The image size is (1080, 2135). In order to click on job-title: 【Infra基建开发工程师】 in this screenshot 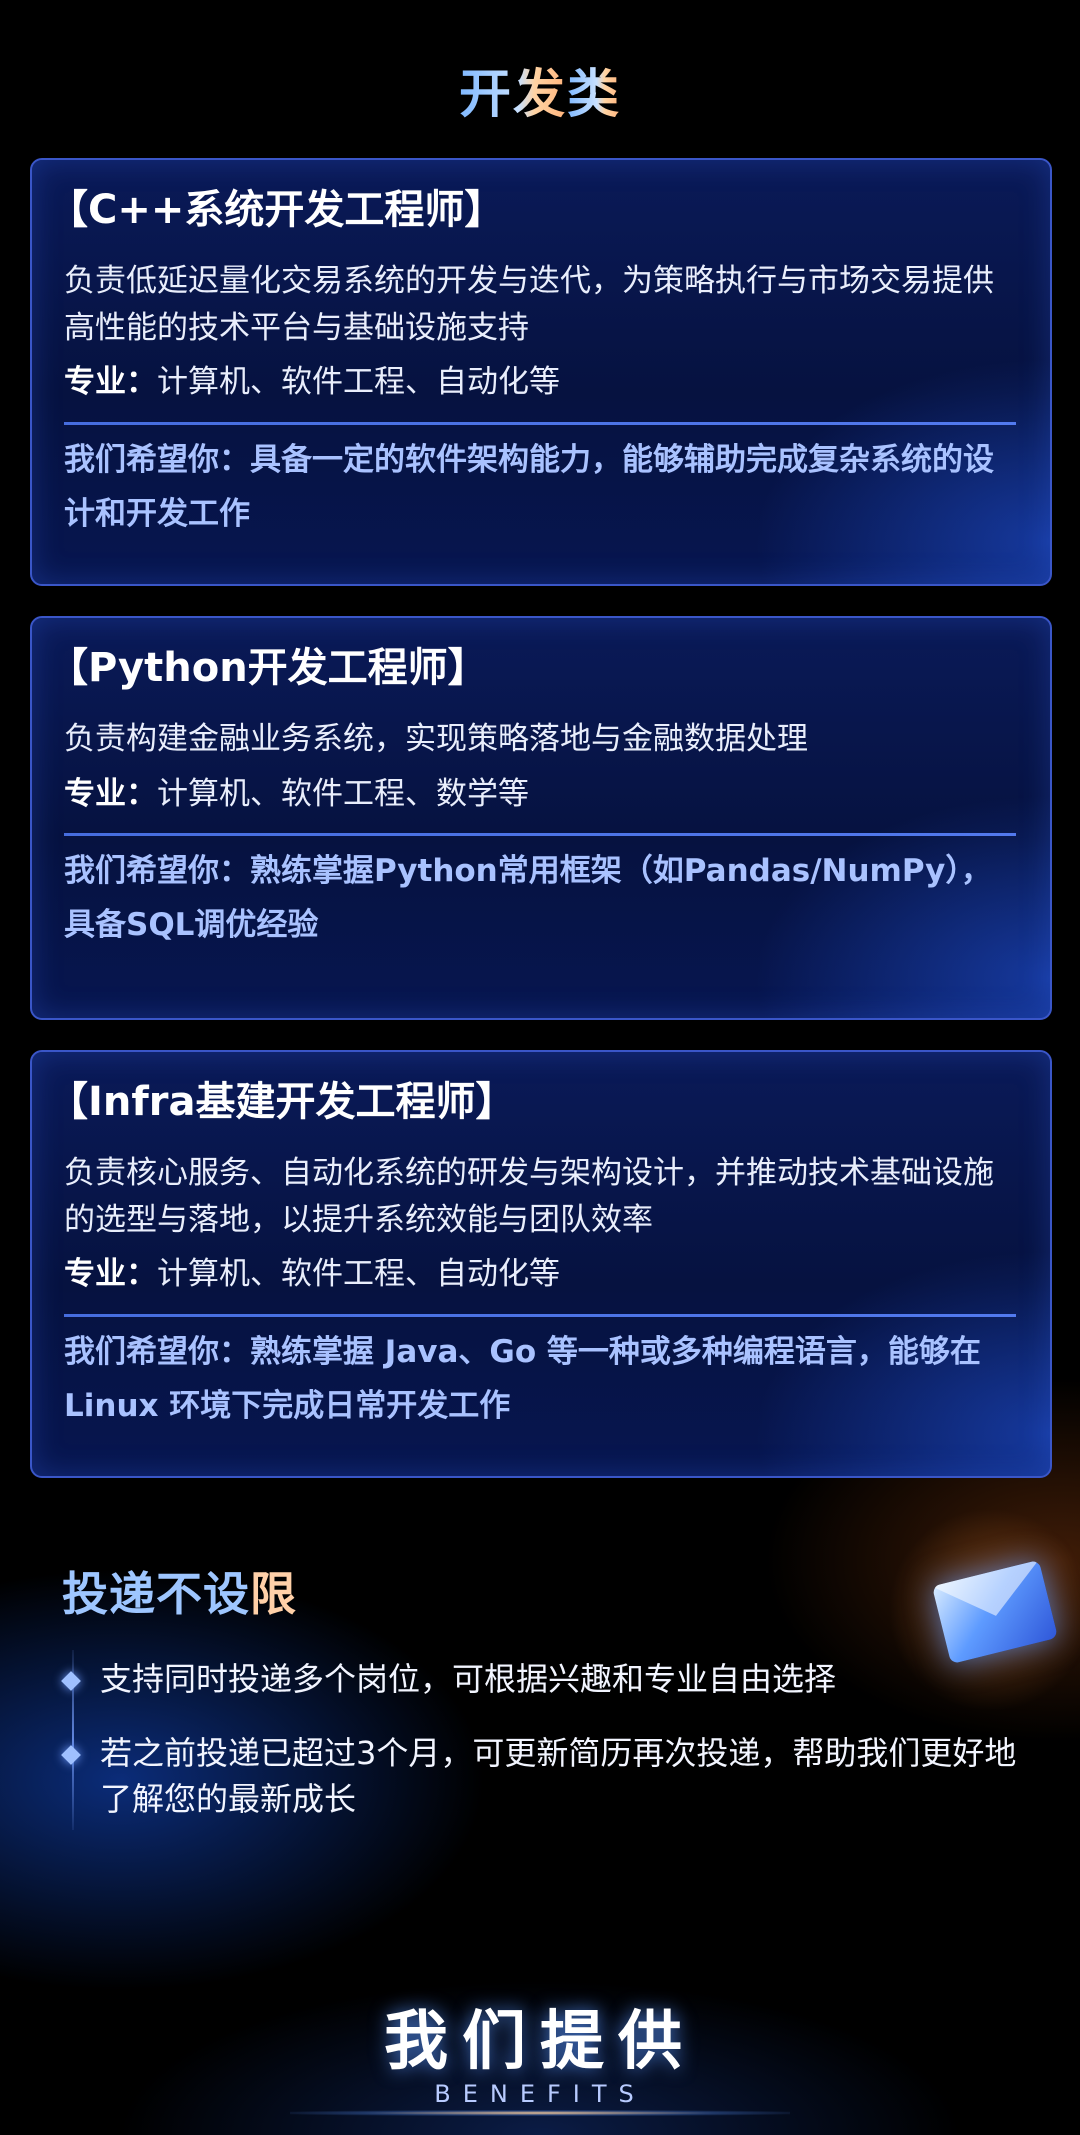, I will do `click(282, 1102)`.